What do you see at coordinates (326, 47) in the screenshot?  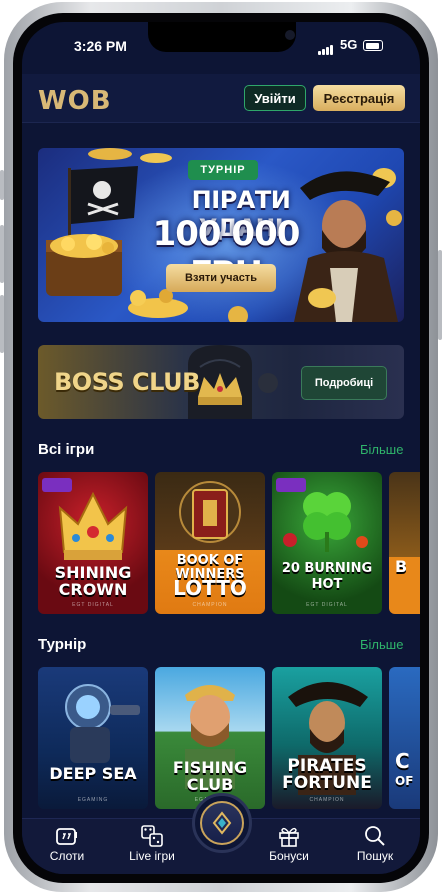 I see `signal-icon` at bounding box center [326, 47].